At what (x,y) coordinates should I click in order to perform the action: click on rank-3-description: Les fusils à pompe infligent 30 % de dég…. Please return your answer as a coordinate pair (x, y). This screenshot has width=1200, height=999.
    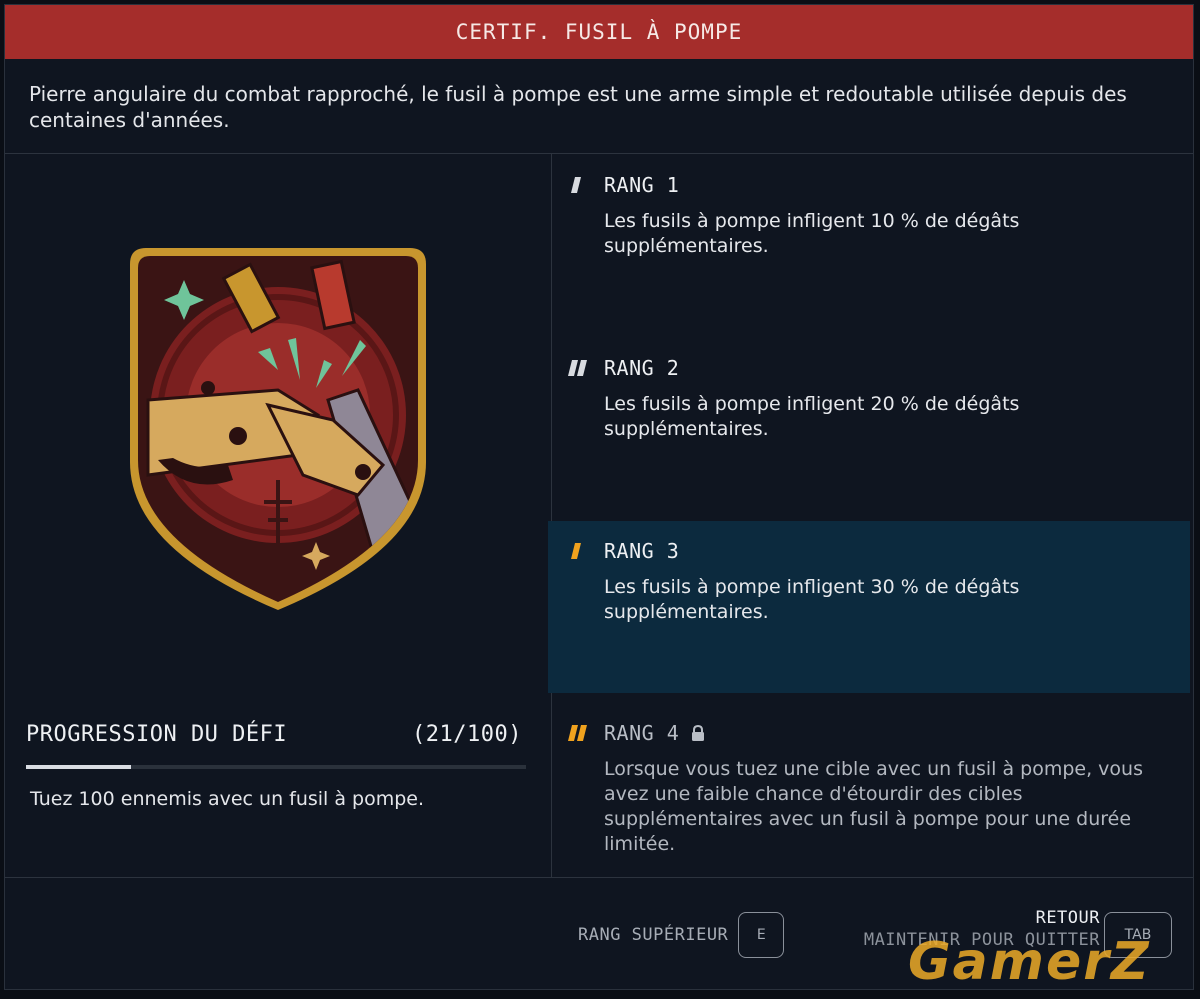
    Looking at the image, I should click on (812, 599).